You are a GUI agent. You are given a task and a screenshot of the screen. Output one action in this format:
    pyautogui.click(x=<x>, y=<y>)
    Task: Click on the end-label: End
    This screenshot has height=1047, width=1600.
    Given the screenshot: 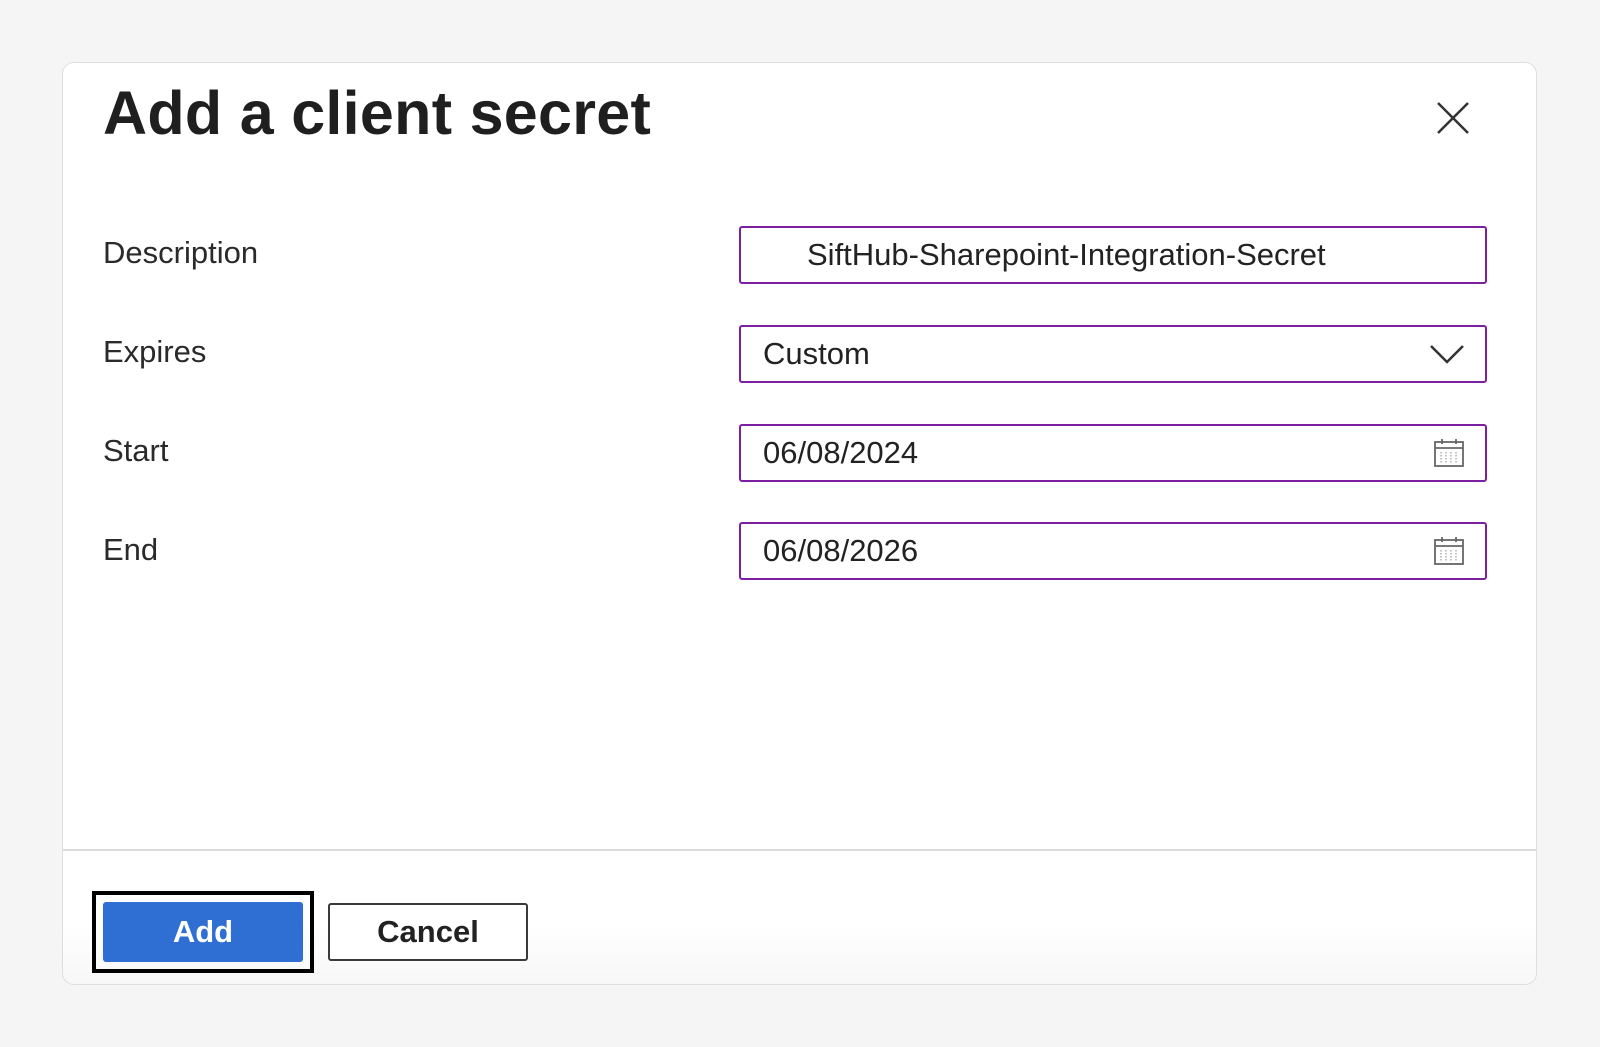 What is the action you would take?
    pyautogui.click(x=131, y=549)
    